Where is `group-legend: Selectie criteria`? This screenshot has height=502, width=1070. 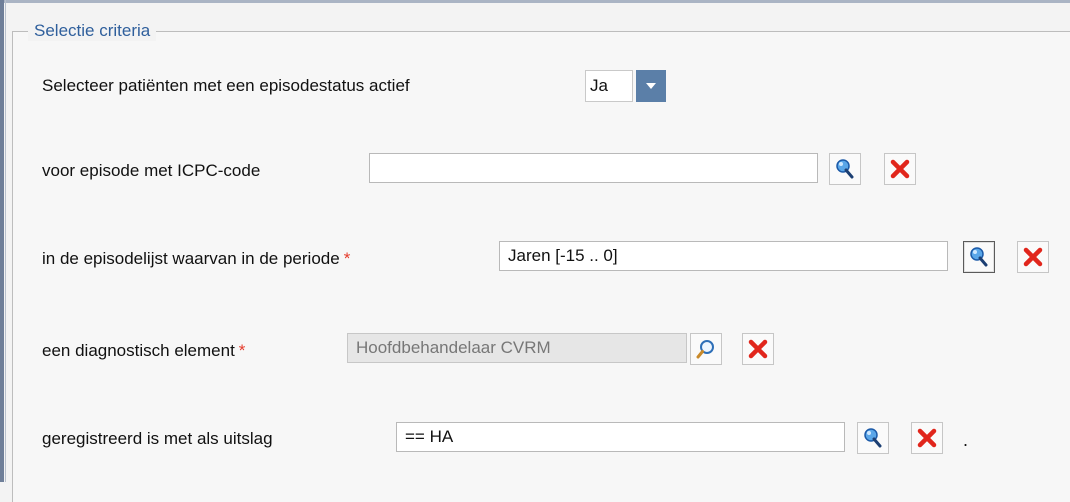
group-legend: Selectie criteria is located at coordinates (92, 31).